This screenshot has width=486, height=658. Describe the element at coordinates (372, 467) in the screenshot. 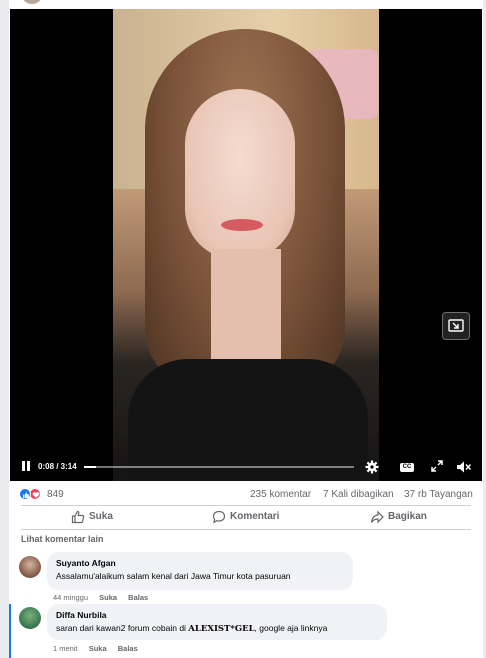

I see `settings-gear-icon` at that location.